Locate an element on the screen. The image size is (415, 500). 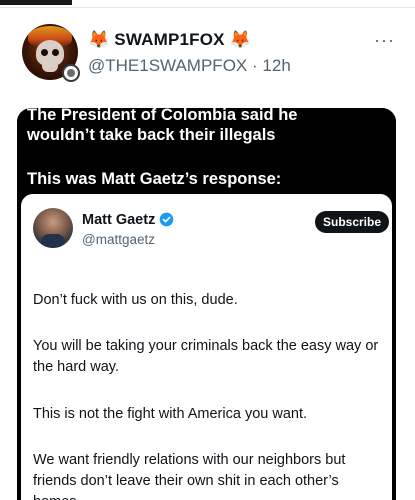
post-time: 12h is located at coordinates (276, 65).